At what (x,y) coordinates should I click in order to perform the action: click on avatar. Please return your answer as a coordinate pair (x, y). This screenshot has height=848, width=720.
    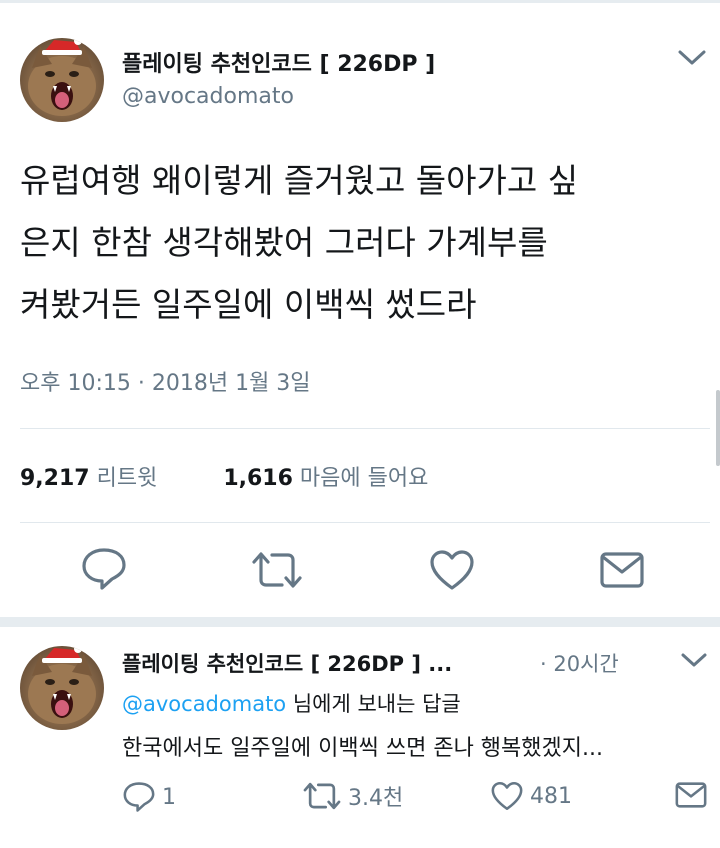
    Looking at the image, I should click on (62, 80).